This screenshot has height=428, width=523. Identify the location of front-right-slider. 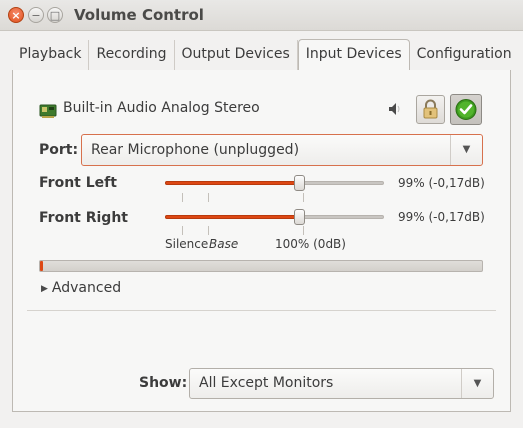
(274, 217).